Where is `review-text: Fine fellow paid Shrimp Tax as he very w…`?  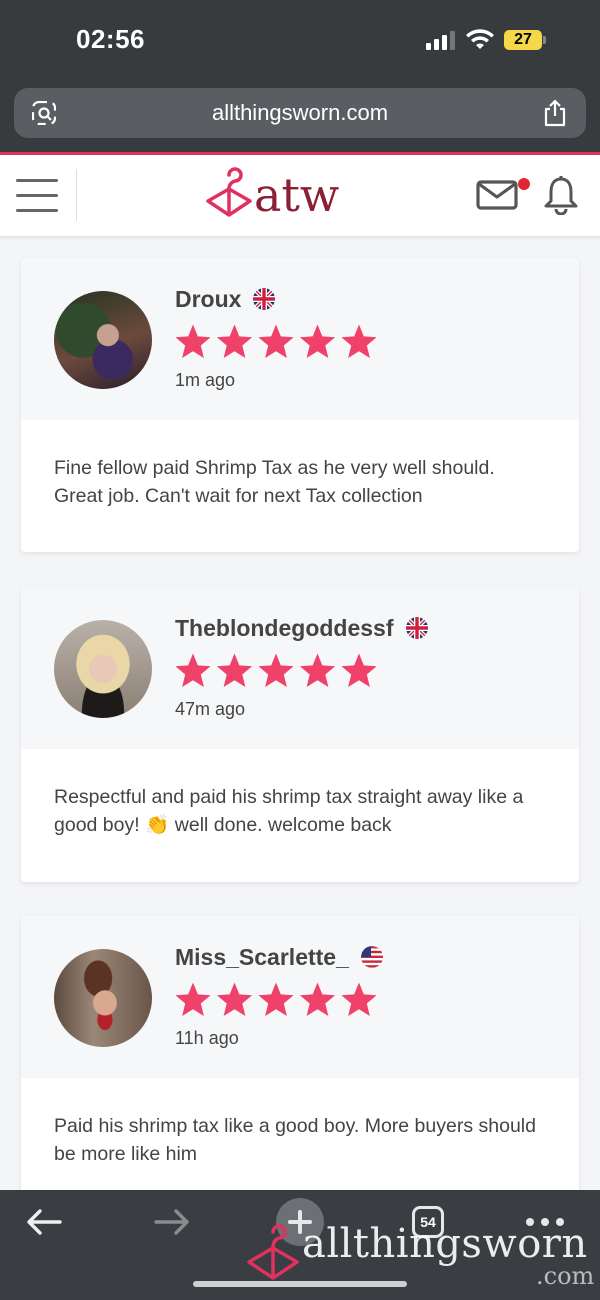 review-text: Fine fellow paid Shrimp Tax as he very w… is located at coordinates (274, 482).